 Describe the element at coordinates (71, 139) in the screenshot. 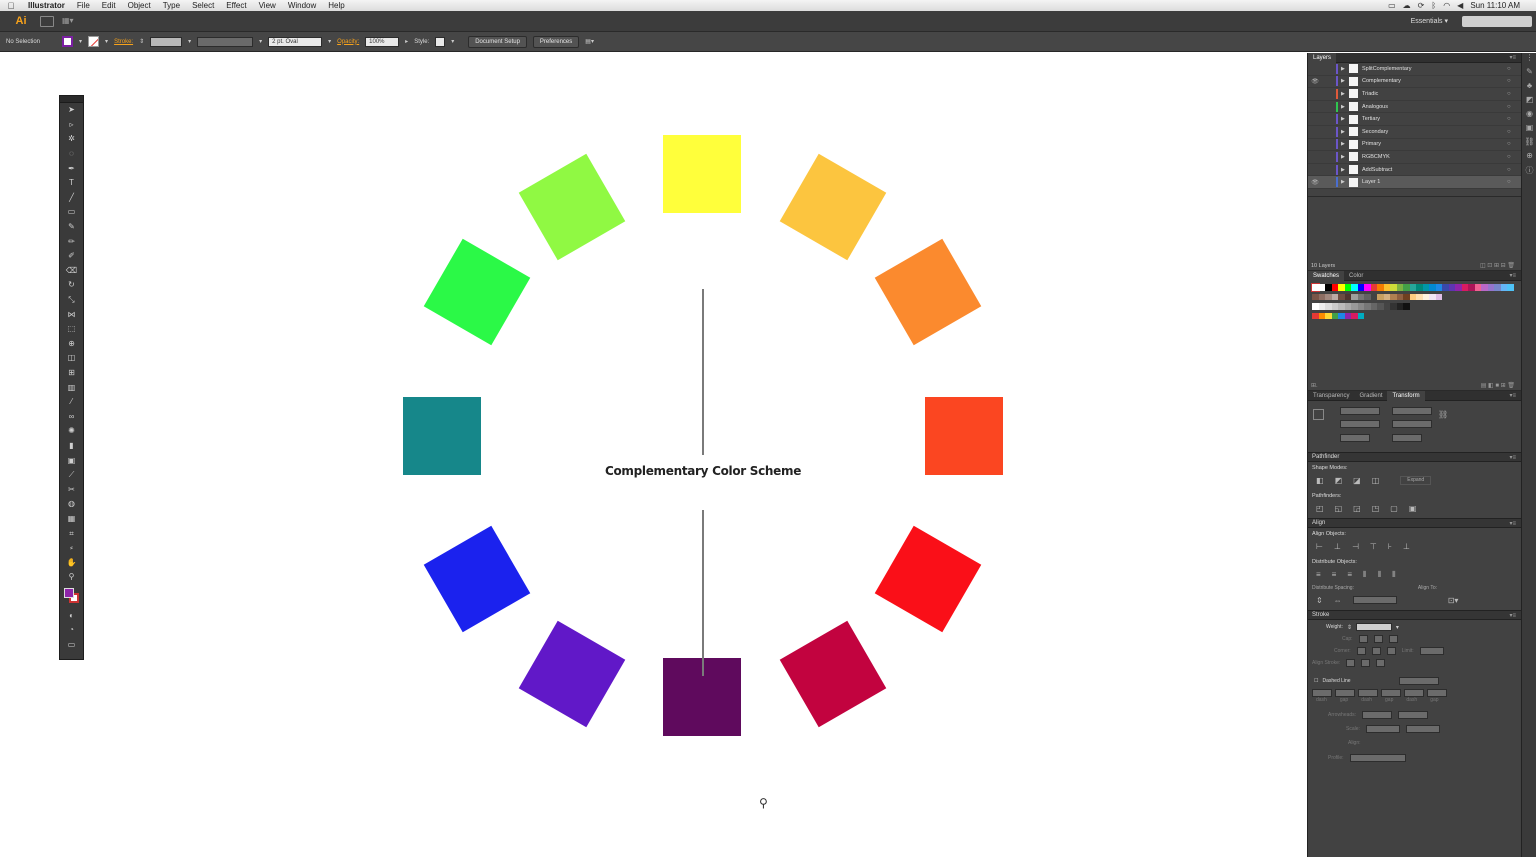

I see `magic-wand-tool-icon: ✲` at that location.